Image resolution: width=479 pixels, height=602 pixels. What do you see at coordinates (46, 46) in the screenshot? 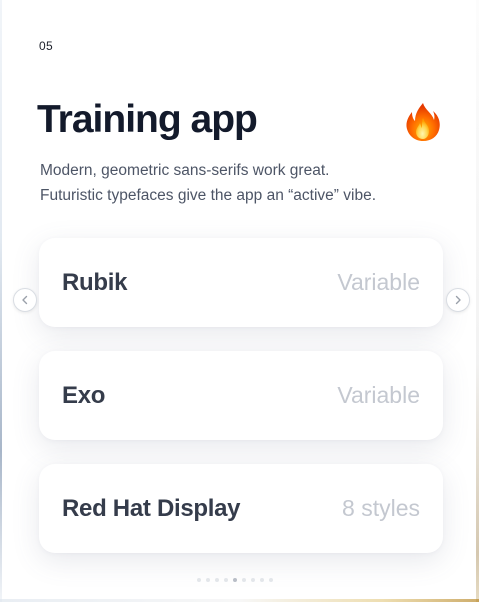
I see `slide-number: 05` at bounding box center [46, 46].